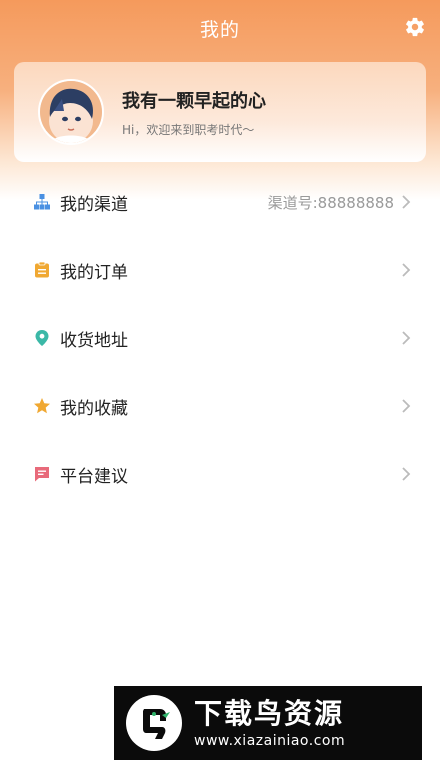 The height and width of the screenshot is (770, 440). I want to click on menu-item-address: 收货地址, so click(220, 338).